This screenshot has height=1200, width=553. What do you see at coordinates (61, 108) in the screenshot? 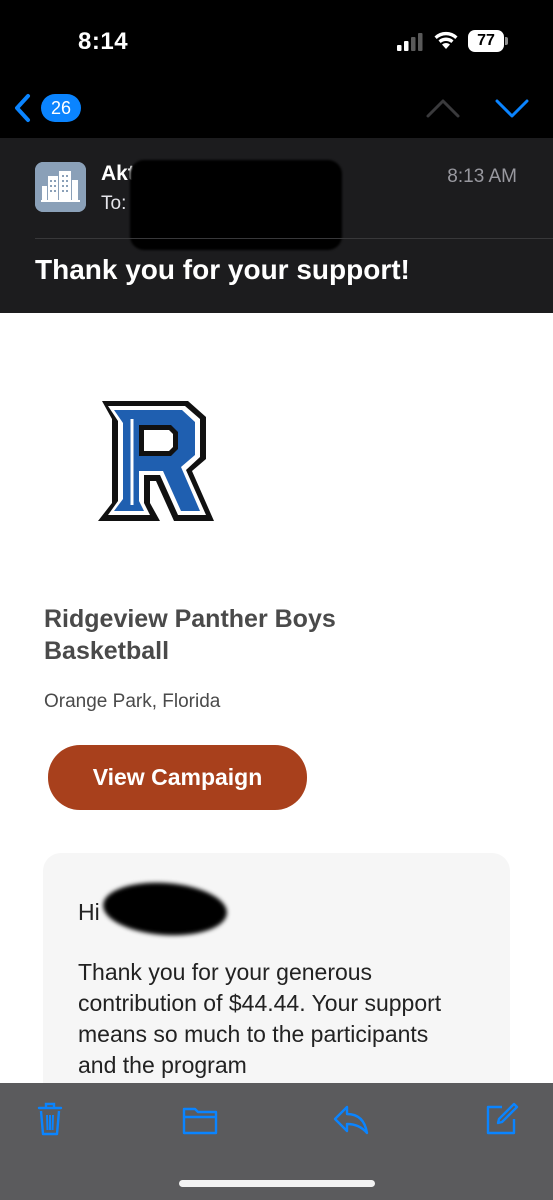
I see `back-button-count: 26` at bounding box center [61, 108].